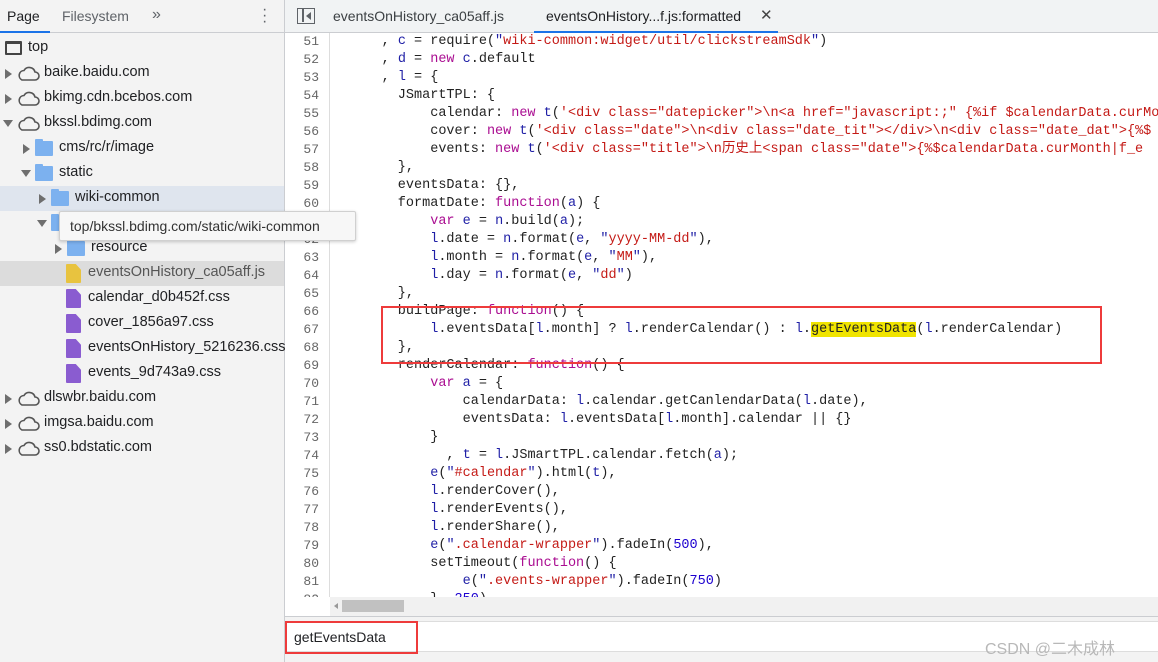 The image size is (1158, 662). What do you see at coordinates (311, 383) in the screenshot?
I see `line-number: 70` at bounding box center [311, 383].